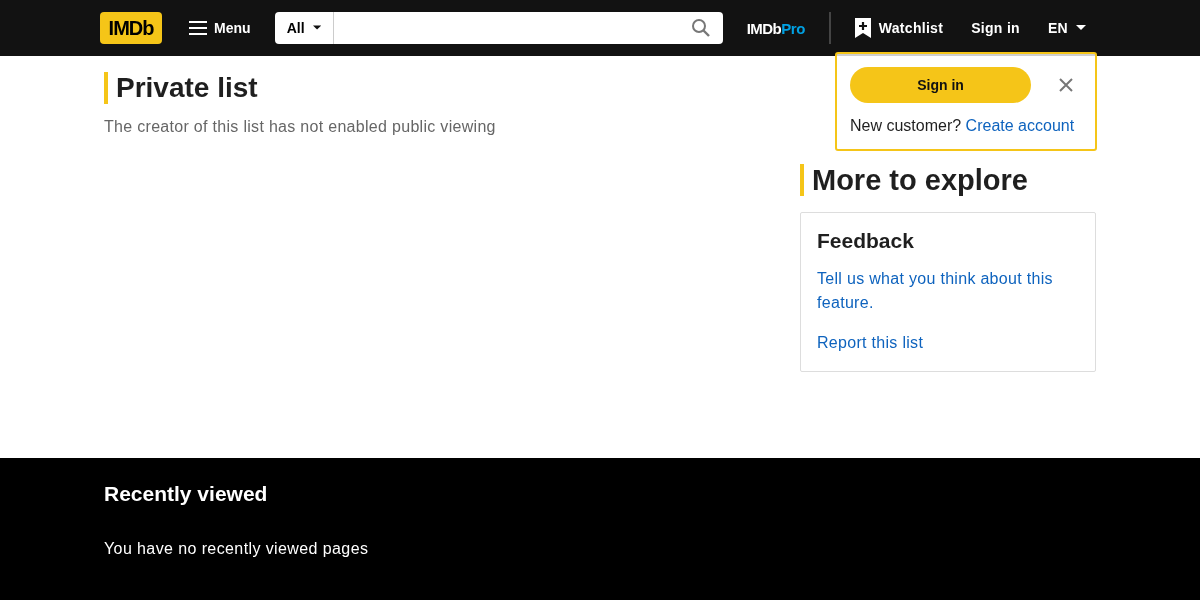 This screenshot has width=1200, height=600. What do you see at coordinates (1020, 125) in the screenshot?
I see `create-account-link: Create account` at bounding box center [1020, 125].